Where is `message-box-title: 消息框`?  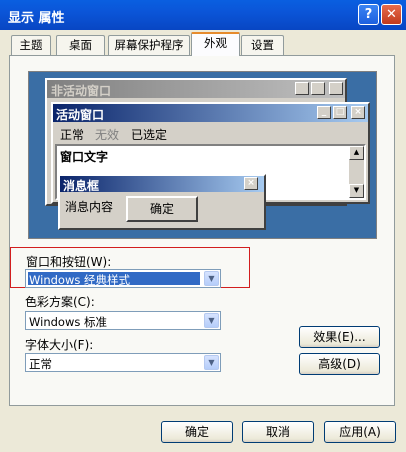 message-box-title: 消息框 is located at coordinates (81, 186).